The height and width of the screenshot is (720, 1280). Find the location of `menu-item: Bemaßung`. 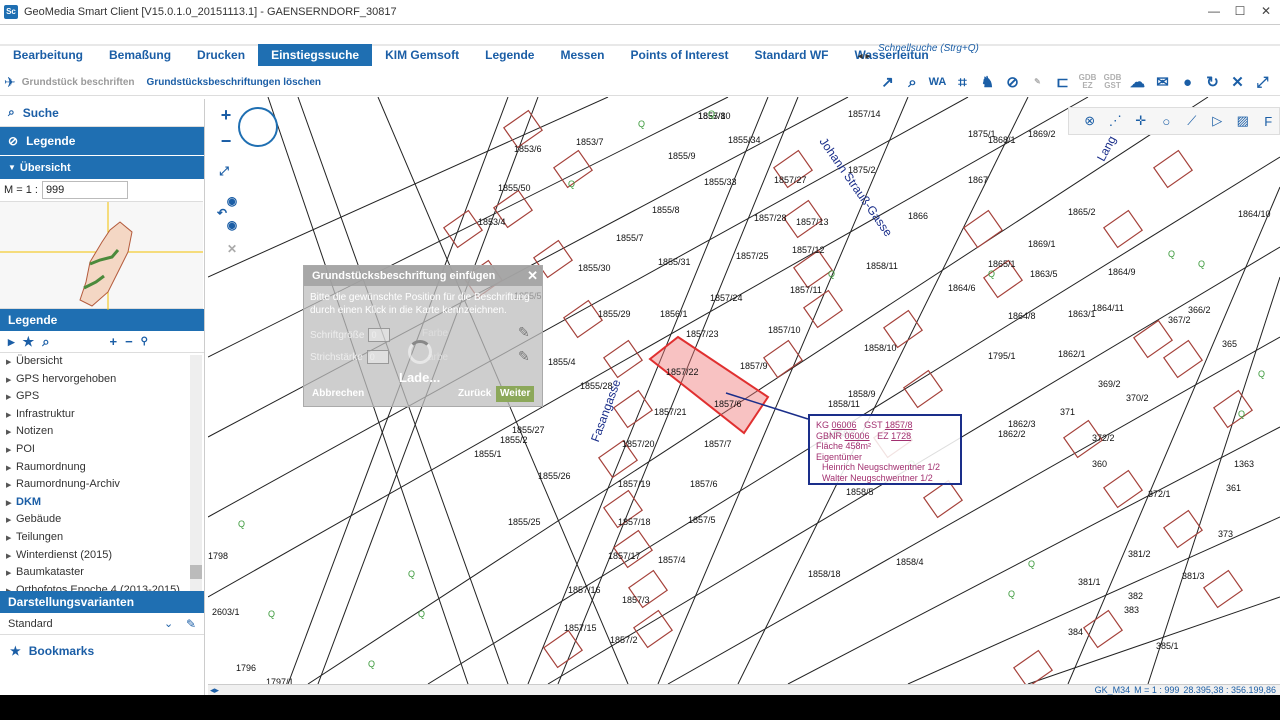

menu-item: Bemaßung is located at coordinates (140, 55).